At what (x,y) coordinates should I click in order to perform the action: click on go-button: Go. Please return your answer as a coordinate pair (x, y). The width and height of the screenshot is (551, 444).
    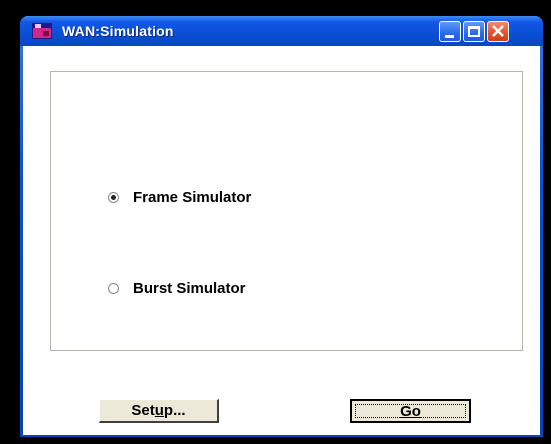
    Looking at the image, I should click on (410, 411).